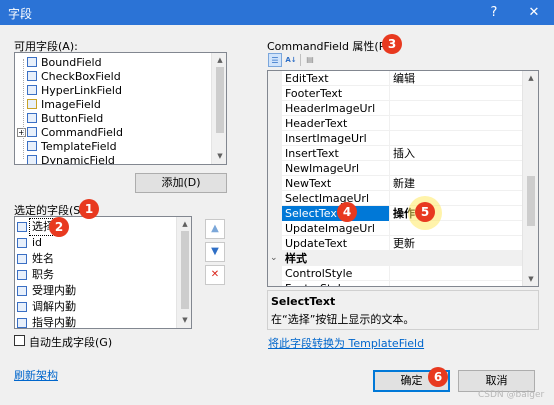 The height and width of the screenshot is (405, 554). I want to click on property-name: InsertImageUrl, so click(336, 138).